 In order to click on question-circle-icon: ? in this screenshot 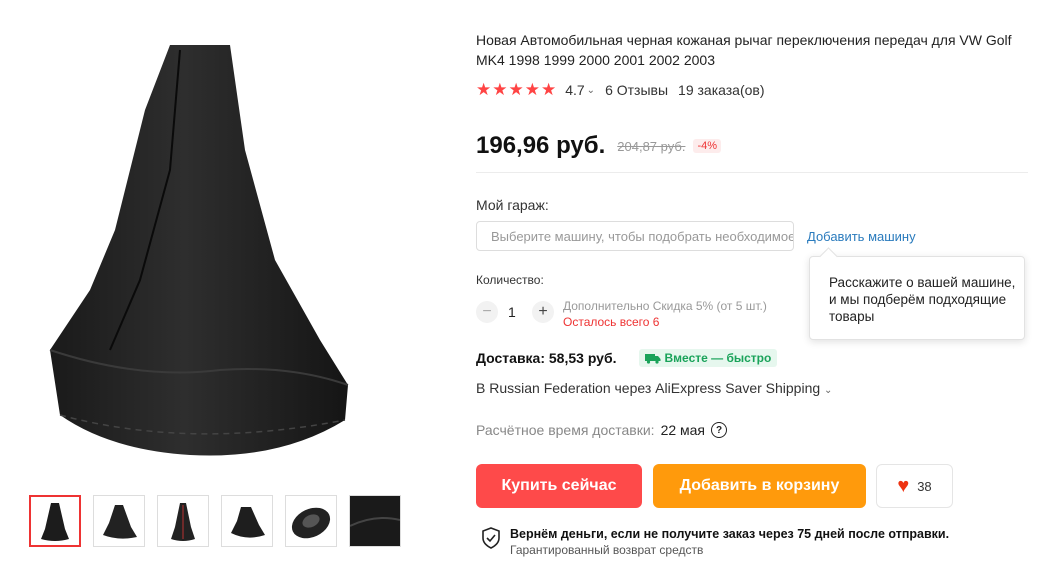, I will do `click(719, 430)`.